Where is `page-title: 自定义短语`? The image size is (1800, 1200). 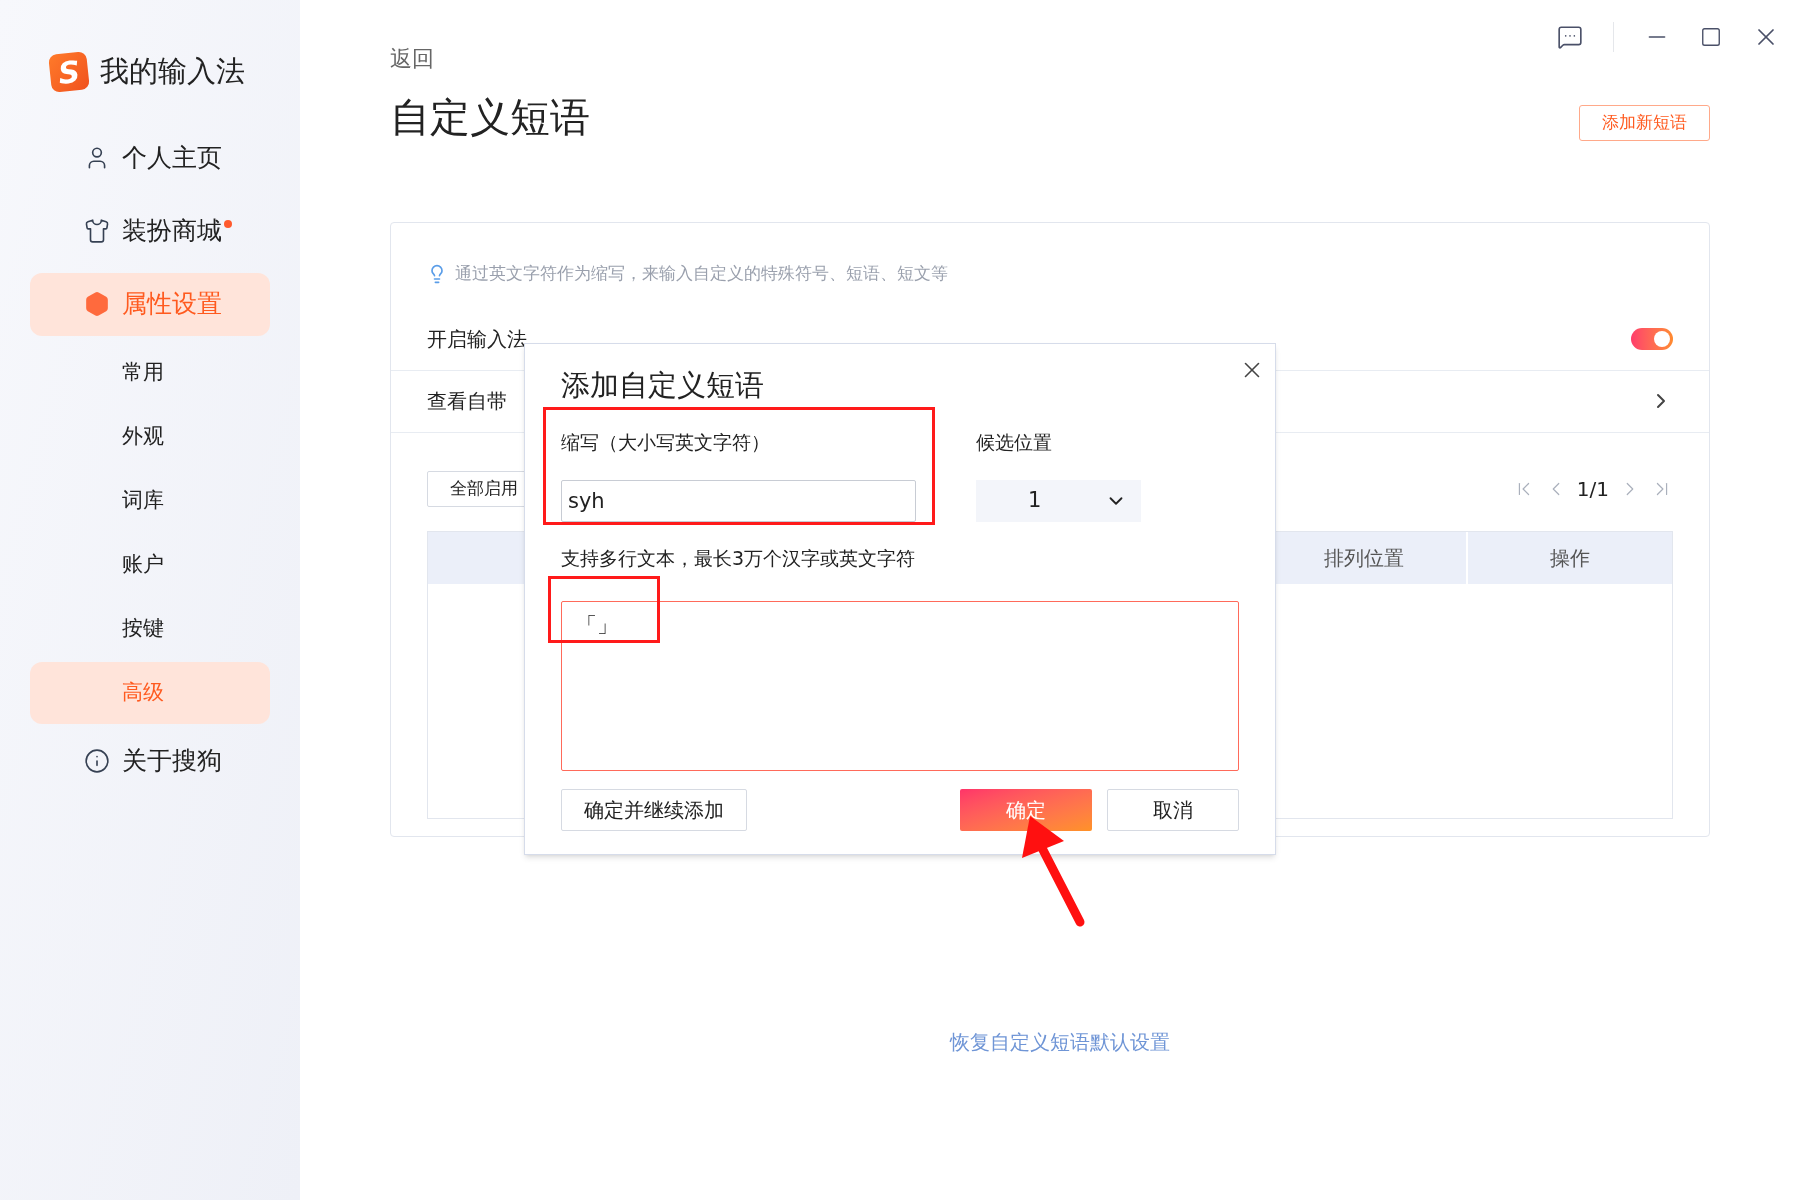
page-title: 自定义短语 is located at coordinates (490, 117).